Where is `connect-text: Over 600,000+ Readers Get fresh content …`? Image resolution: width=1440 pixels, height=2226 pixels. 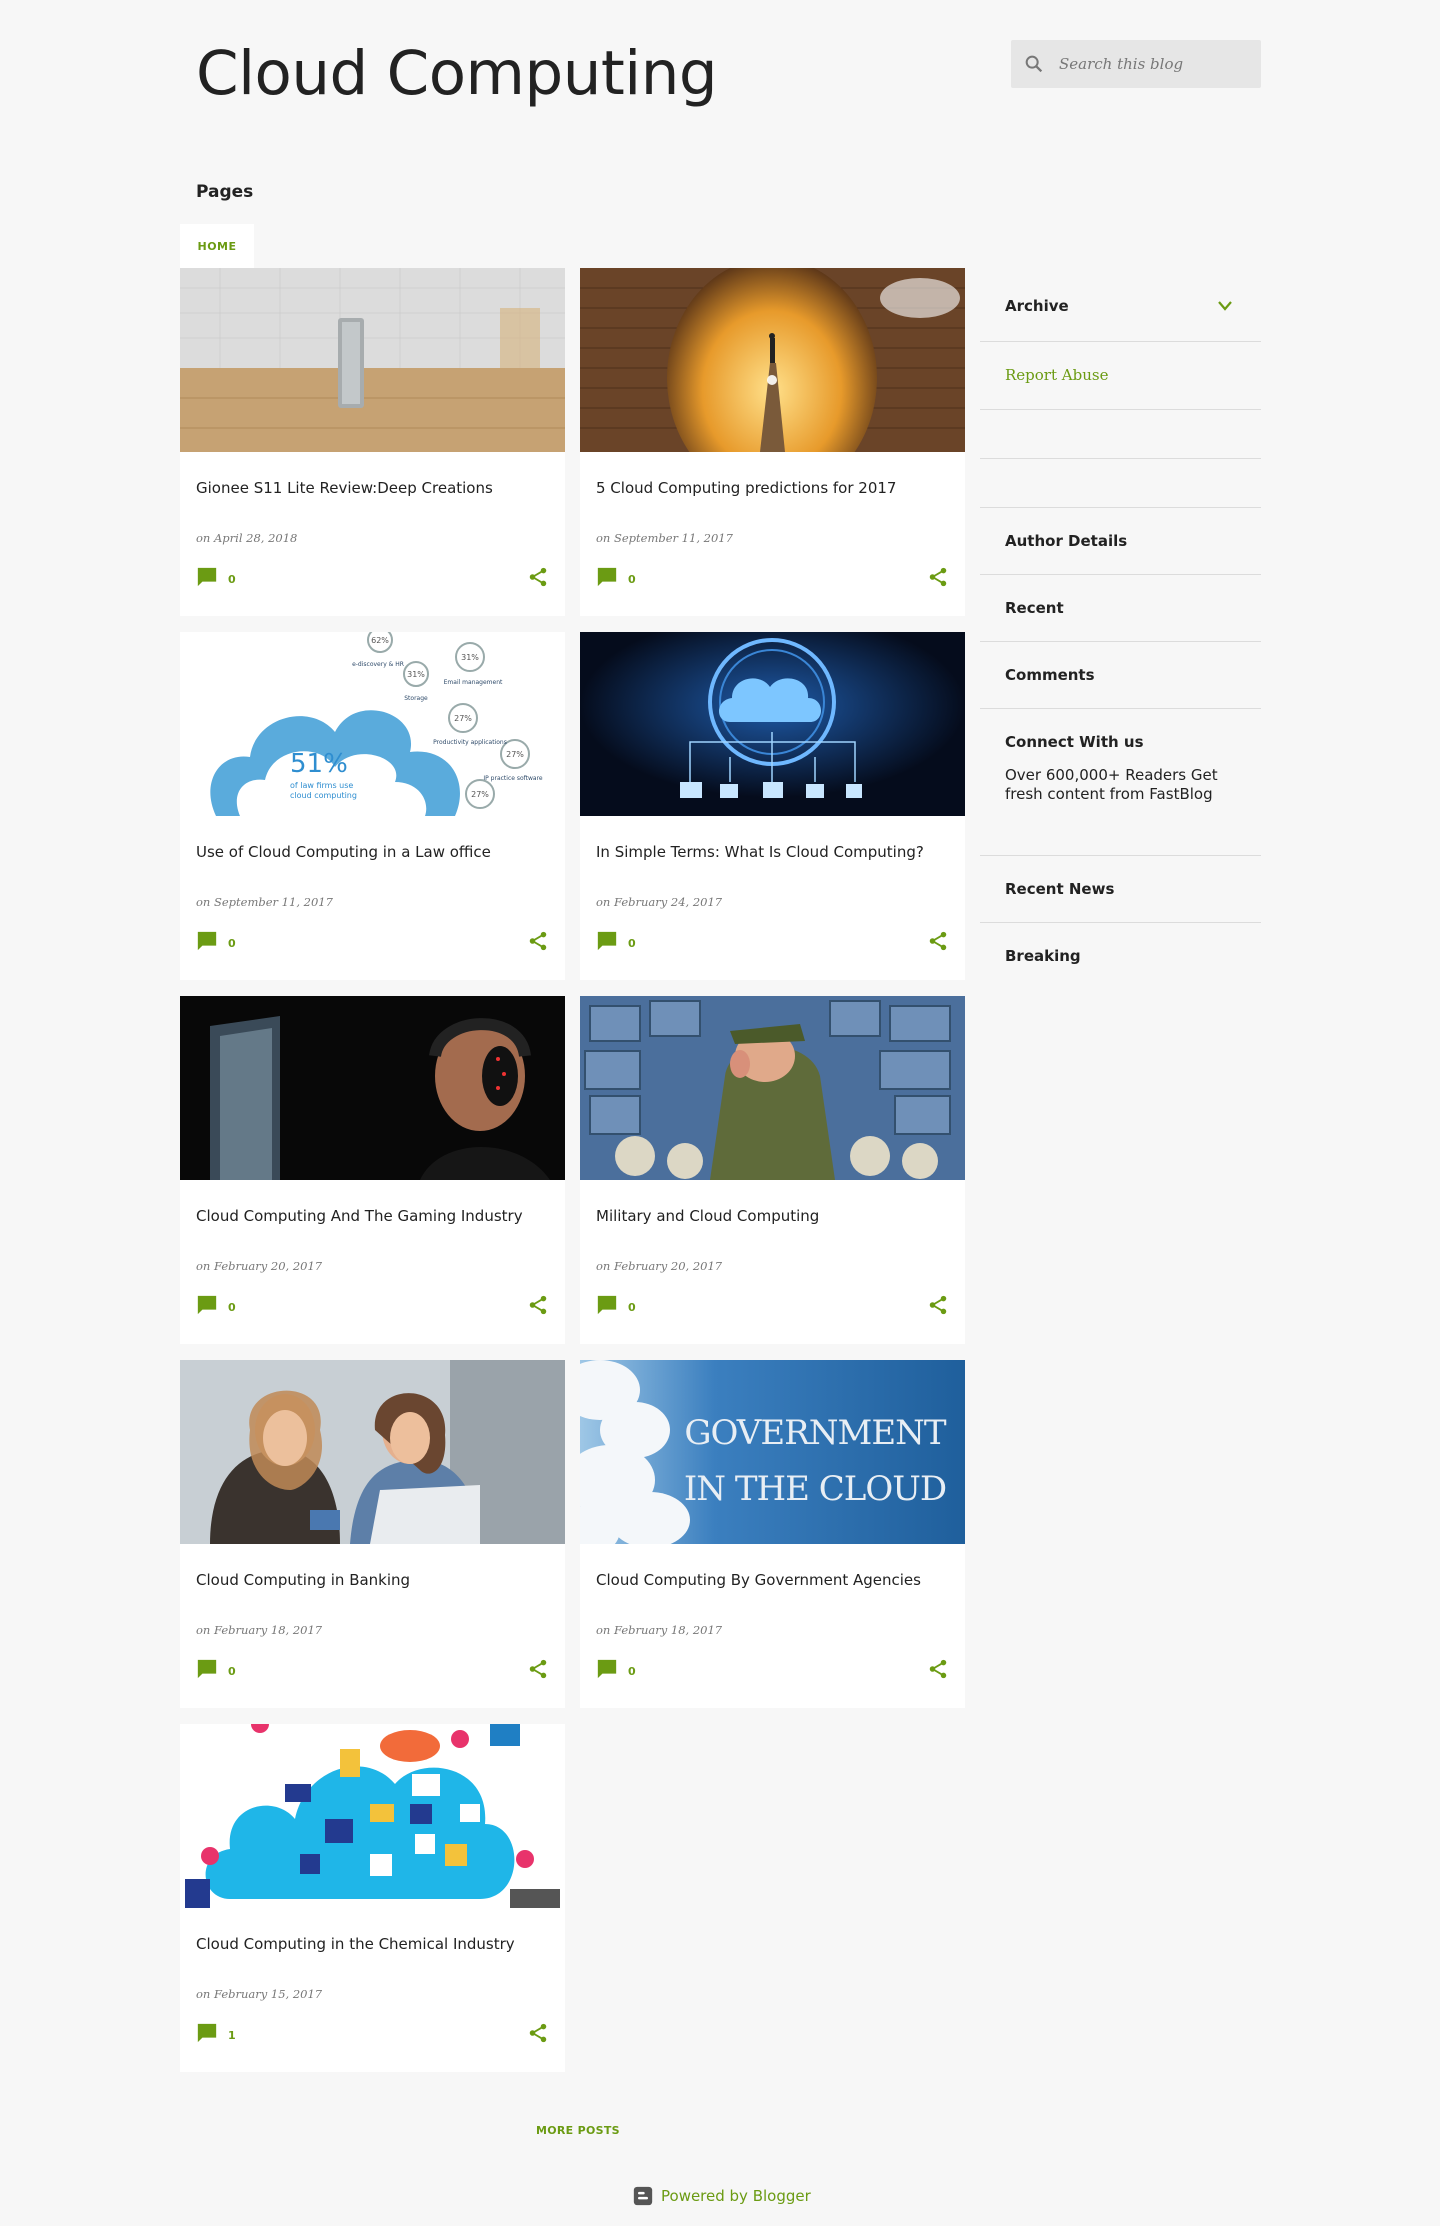
connect-text: Over 600,000+ Readers Get fresh content … is located at coordinates (1111, 784).